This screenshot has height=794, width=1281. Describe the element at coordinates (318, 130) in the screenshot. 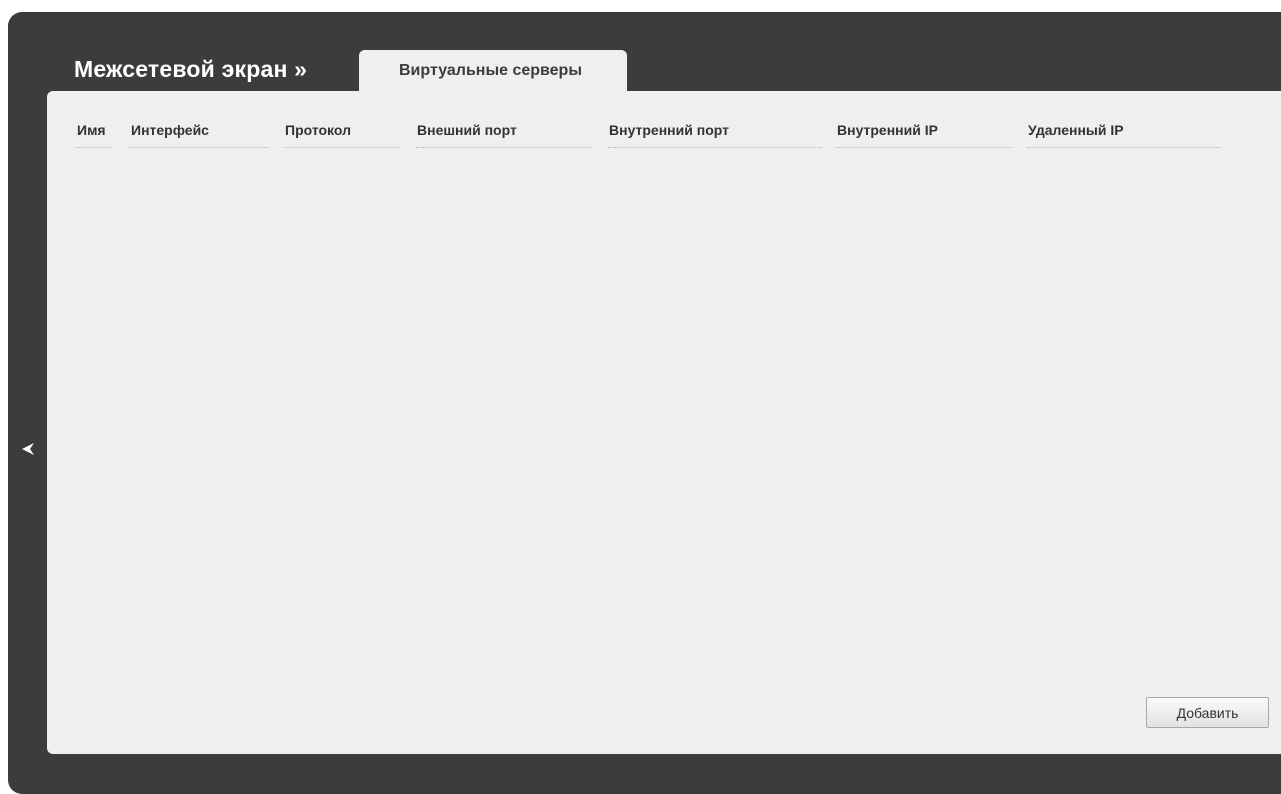

I see `column-header-protocol: Протокол` at that location.